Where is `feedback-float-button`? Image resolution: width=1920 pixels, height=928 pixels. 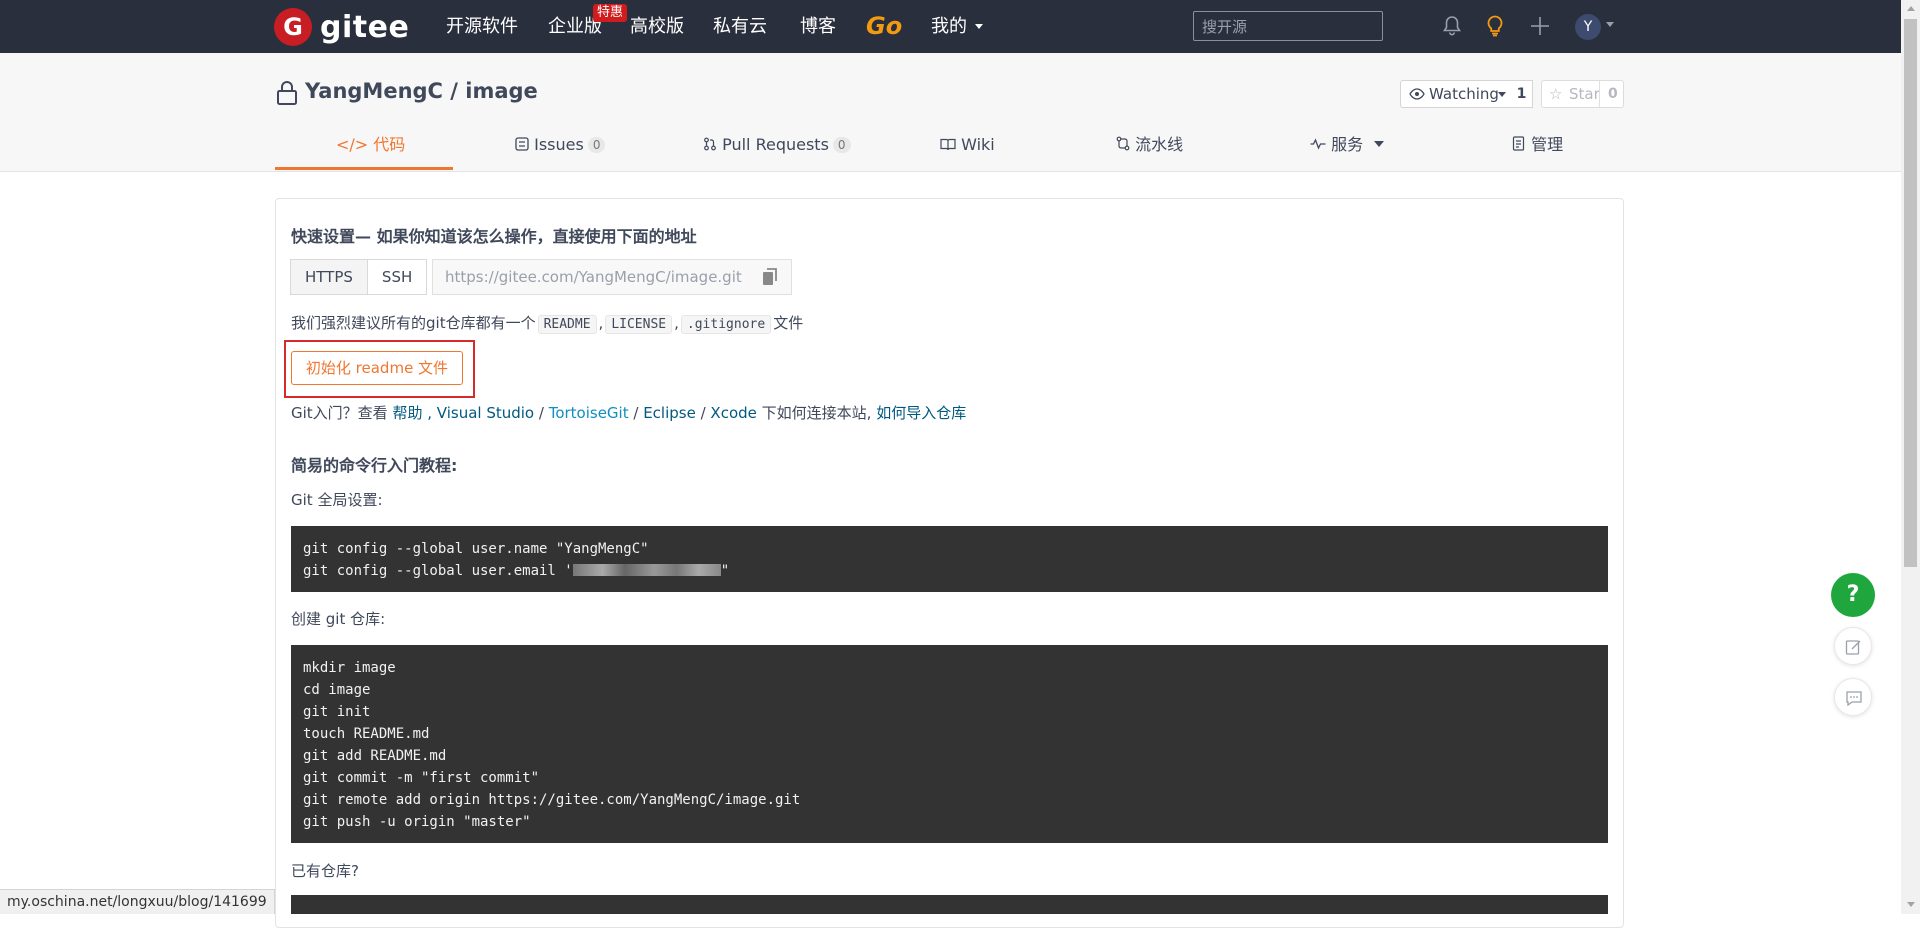
feedback-float-button is located at coordinates (1853, 646).